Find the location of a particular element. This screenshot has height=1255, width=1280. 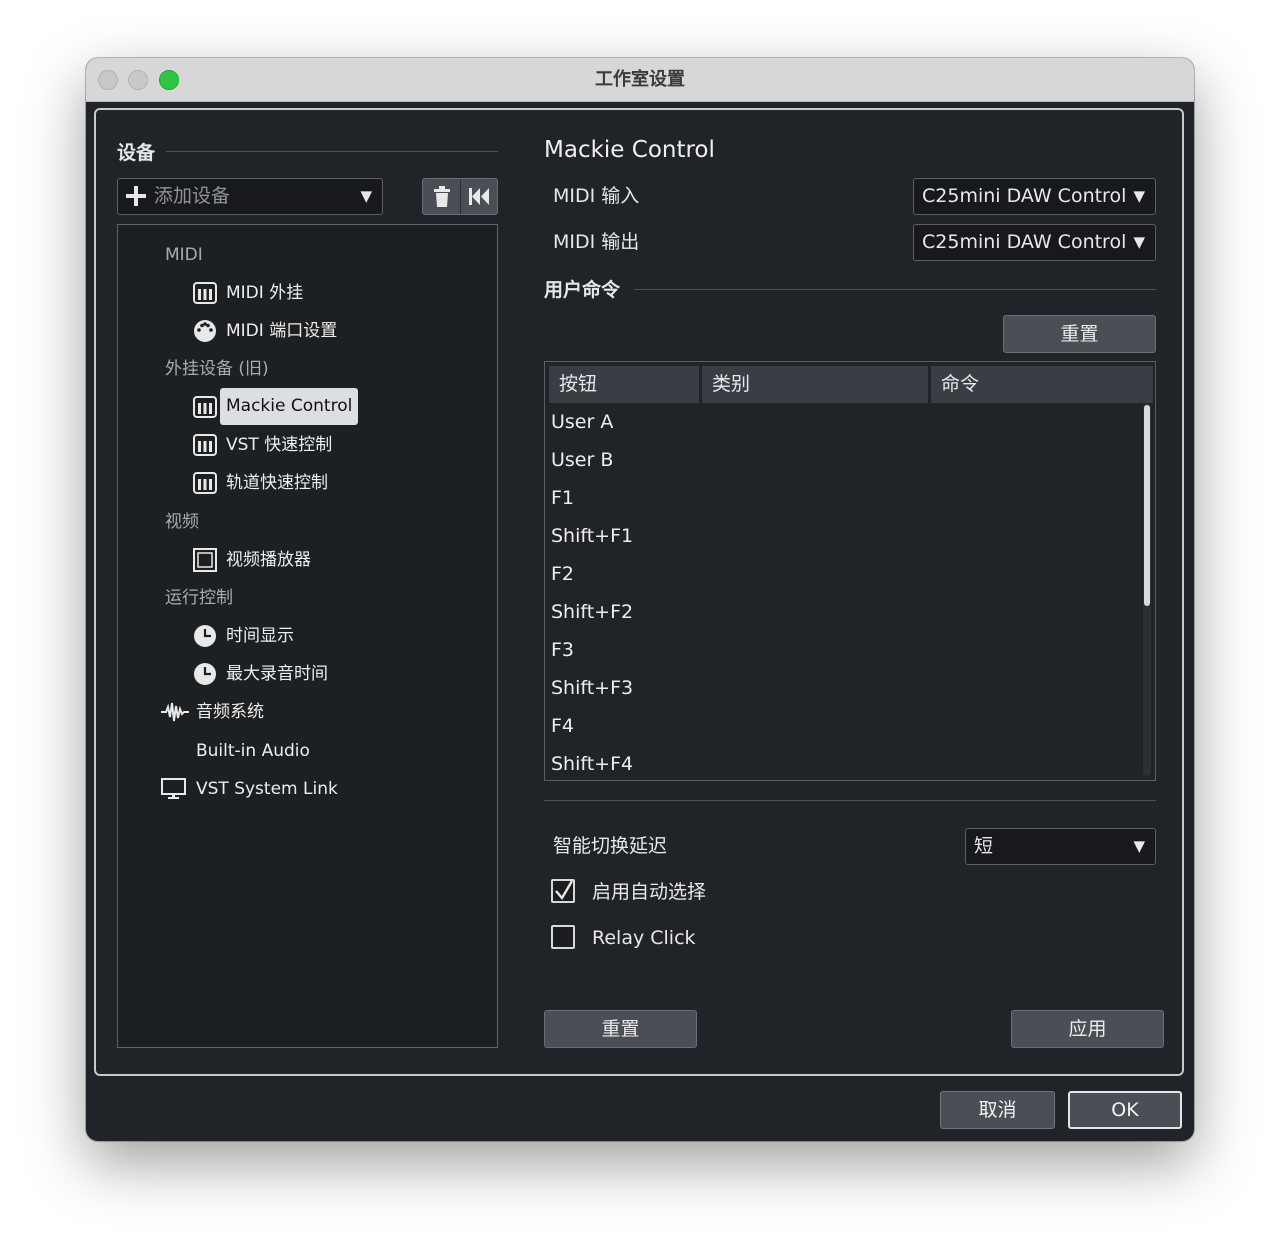

table-scrollbar-thumb is located at coordinates (1147, 505).